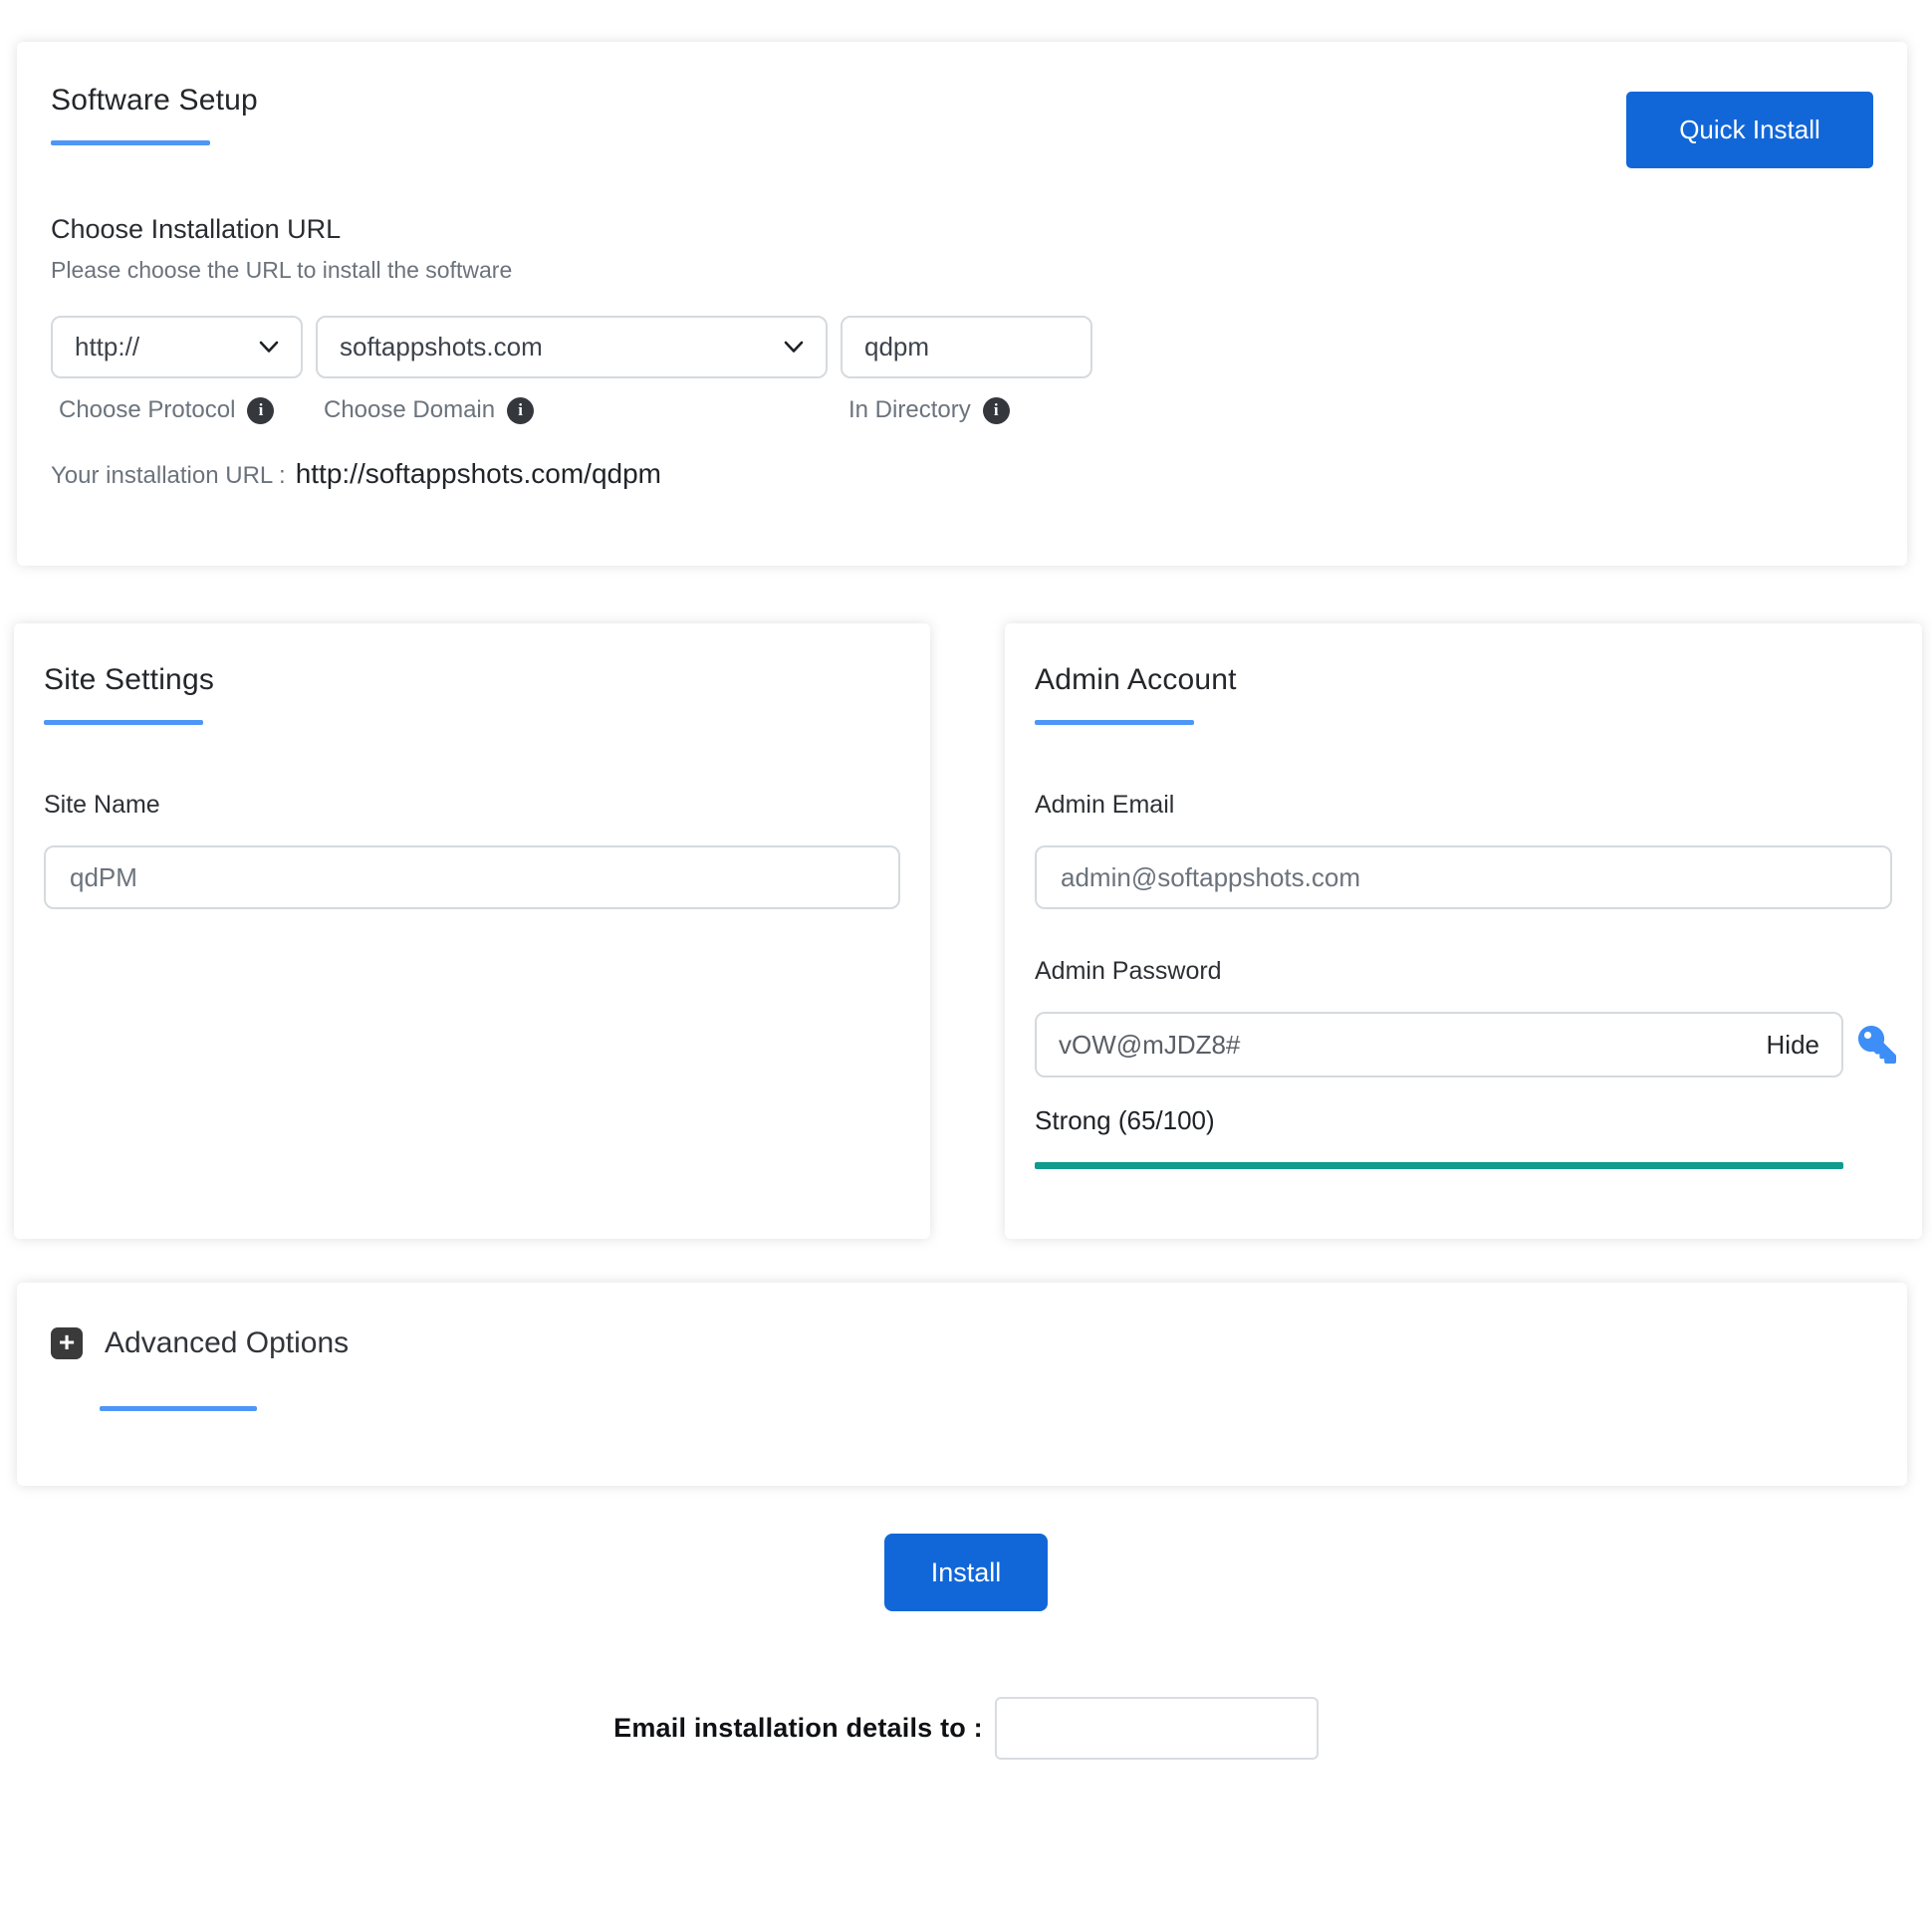  I want to click on password-strength-bar, so click(1439, 1166).